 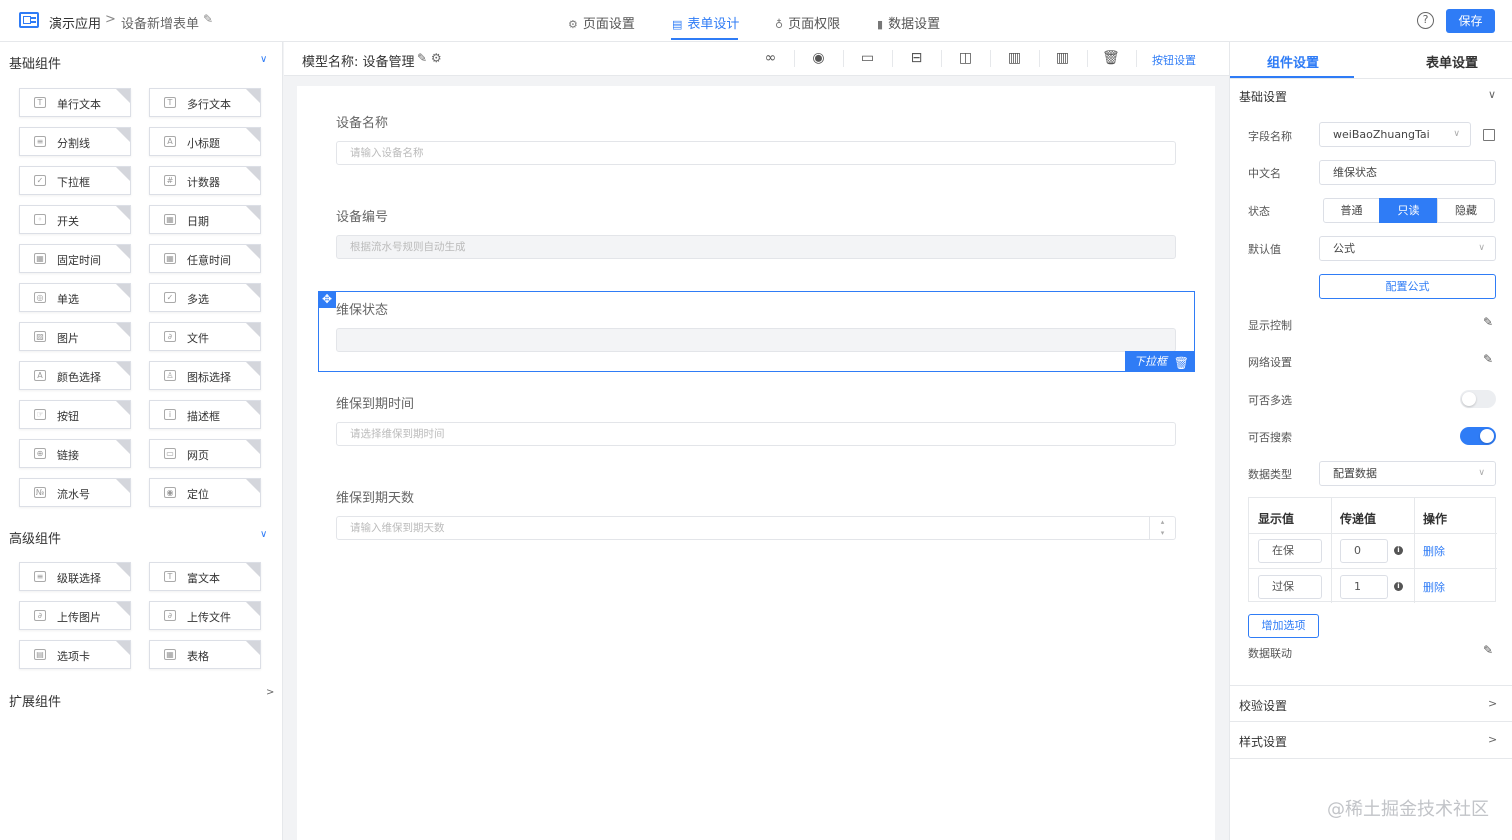 I want to click on state-option-hidden: 隐藏, so click(x=1466, y=210).